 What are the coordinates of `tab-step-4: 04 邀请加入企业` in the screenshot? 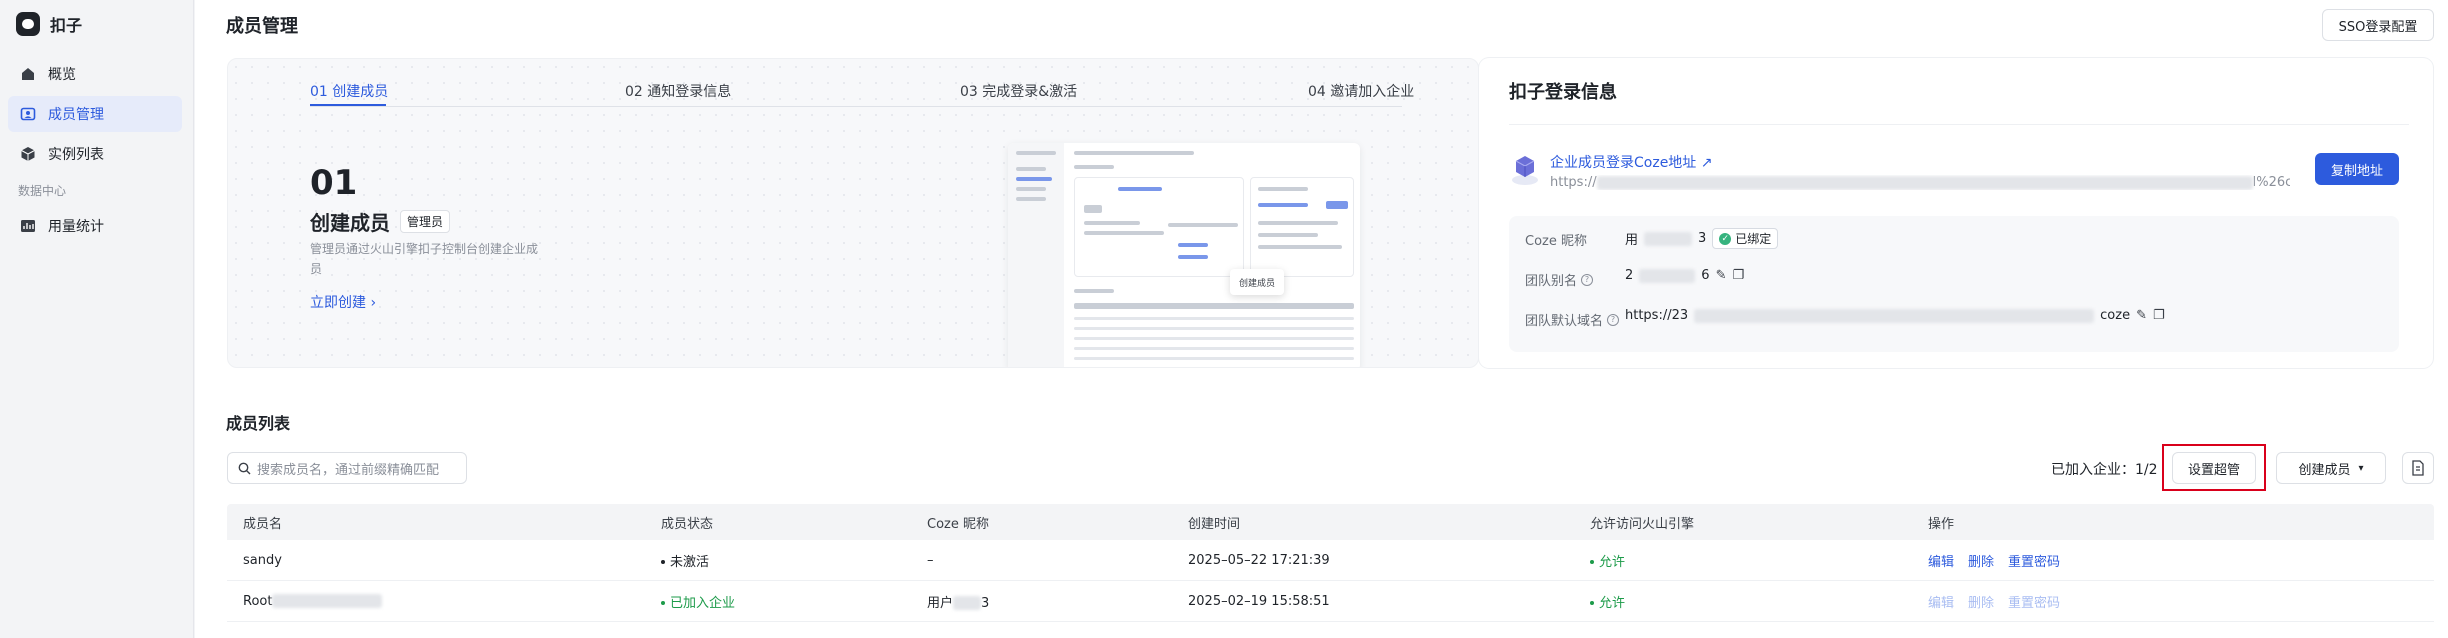 It's located at (1361, 91).